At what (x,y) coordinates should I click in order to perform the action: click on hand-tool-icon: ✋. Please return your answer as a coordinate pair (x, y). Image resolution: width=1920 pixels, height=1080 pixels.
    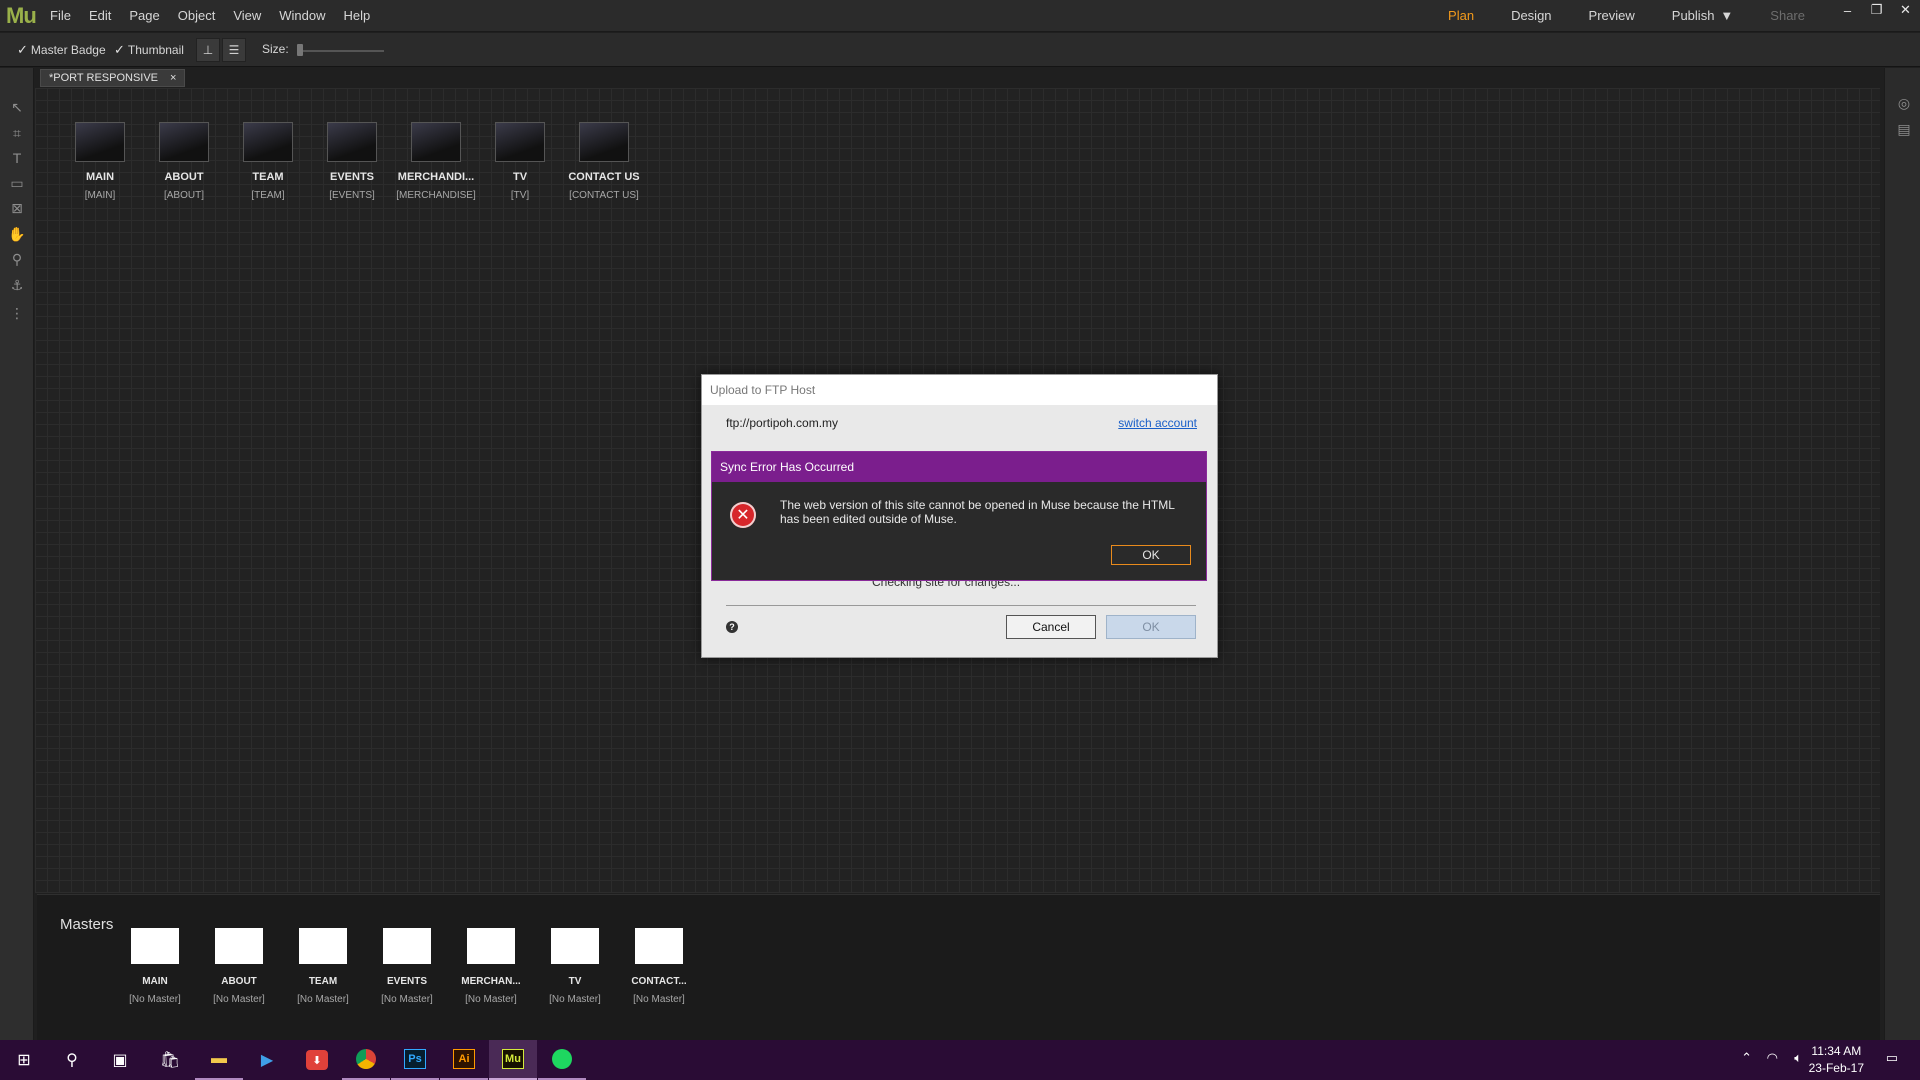
    Looking at the image, I should click on (17, 234).